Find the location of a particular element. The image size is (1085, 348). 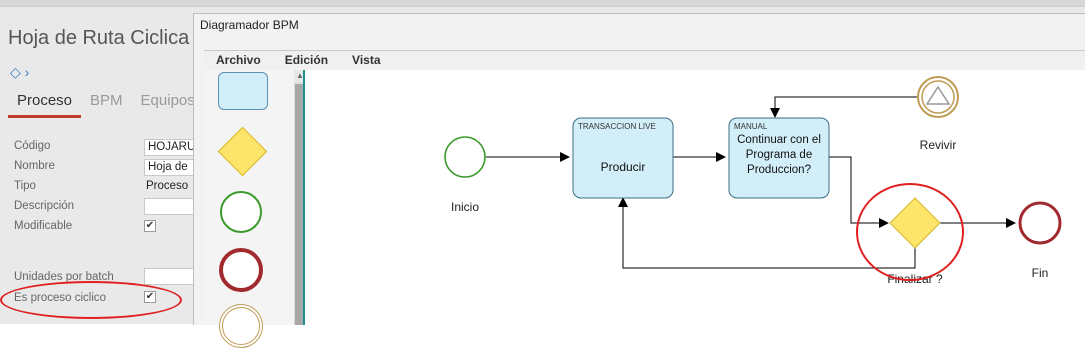

window-title: Diagramador BPM is located at coordinates (249, 25).